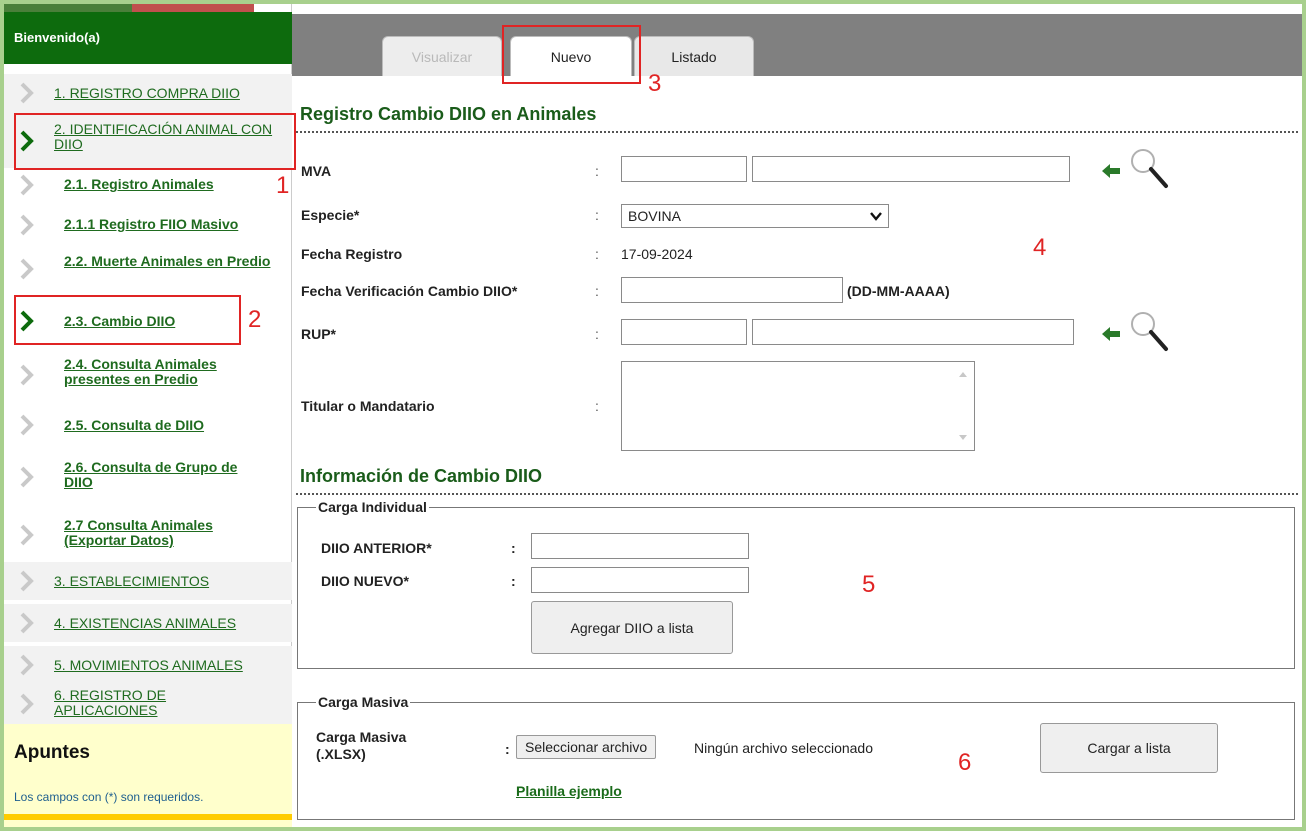 The image size is (1306, 831). What do you see at coordinates (131, 581) in the screenshot?
I see `sidebar-item-label: 3. ESTABLECIMIENTOS` at bounding box center [131, 581].